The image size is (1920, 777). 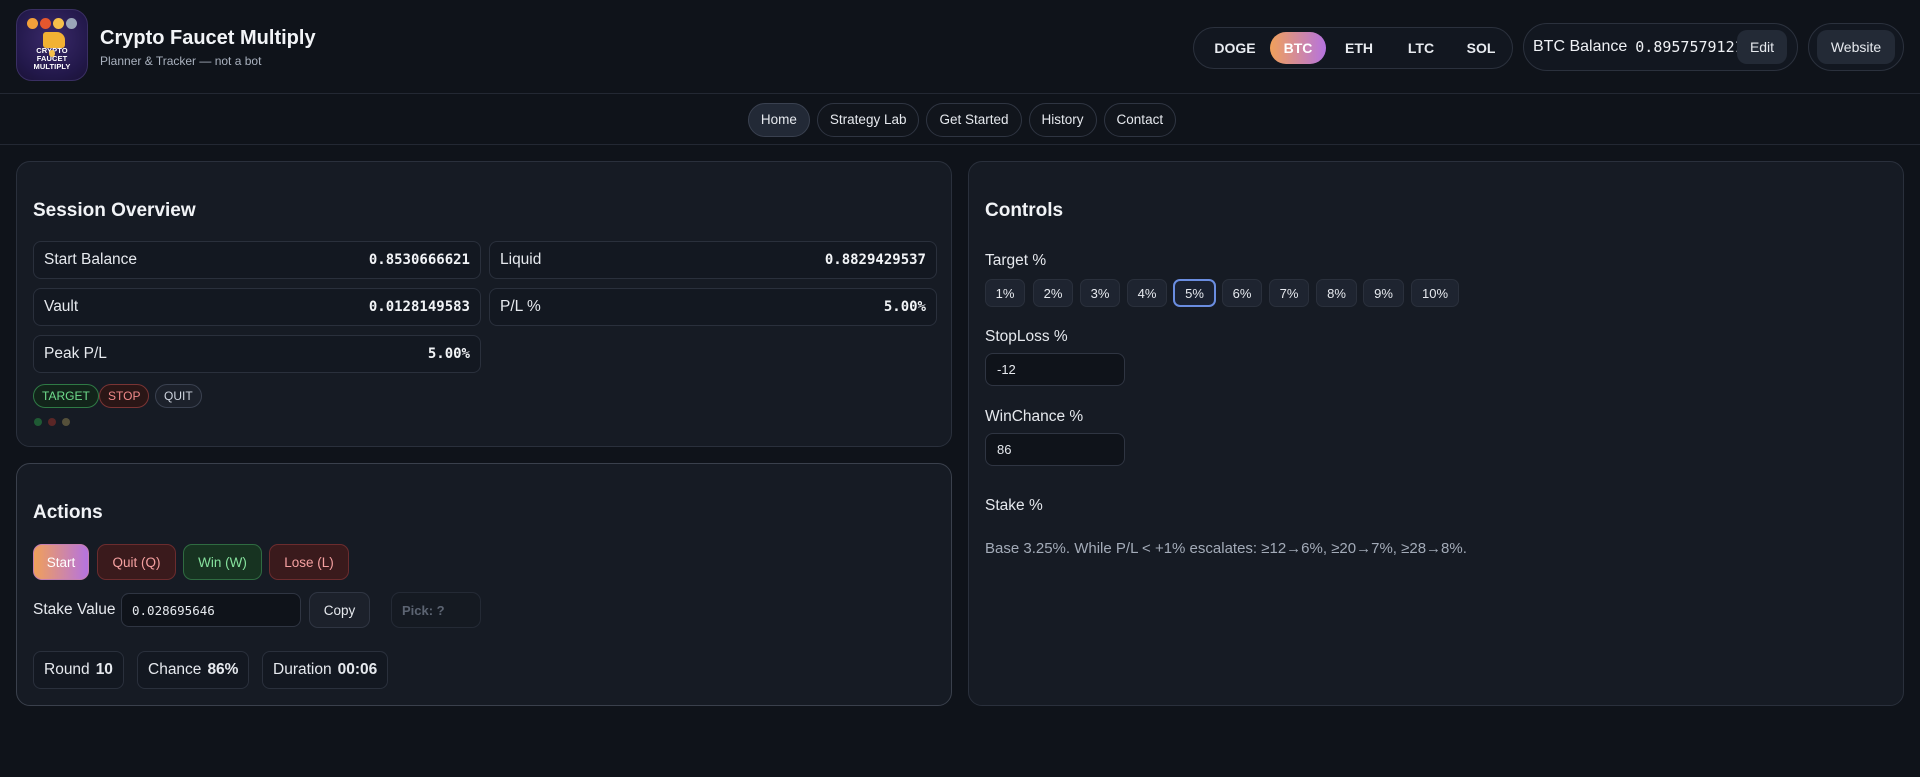 I want to click on target-option-1: 1%, so click(x=1005, y=293).